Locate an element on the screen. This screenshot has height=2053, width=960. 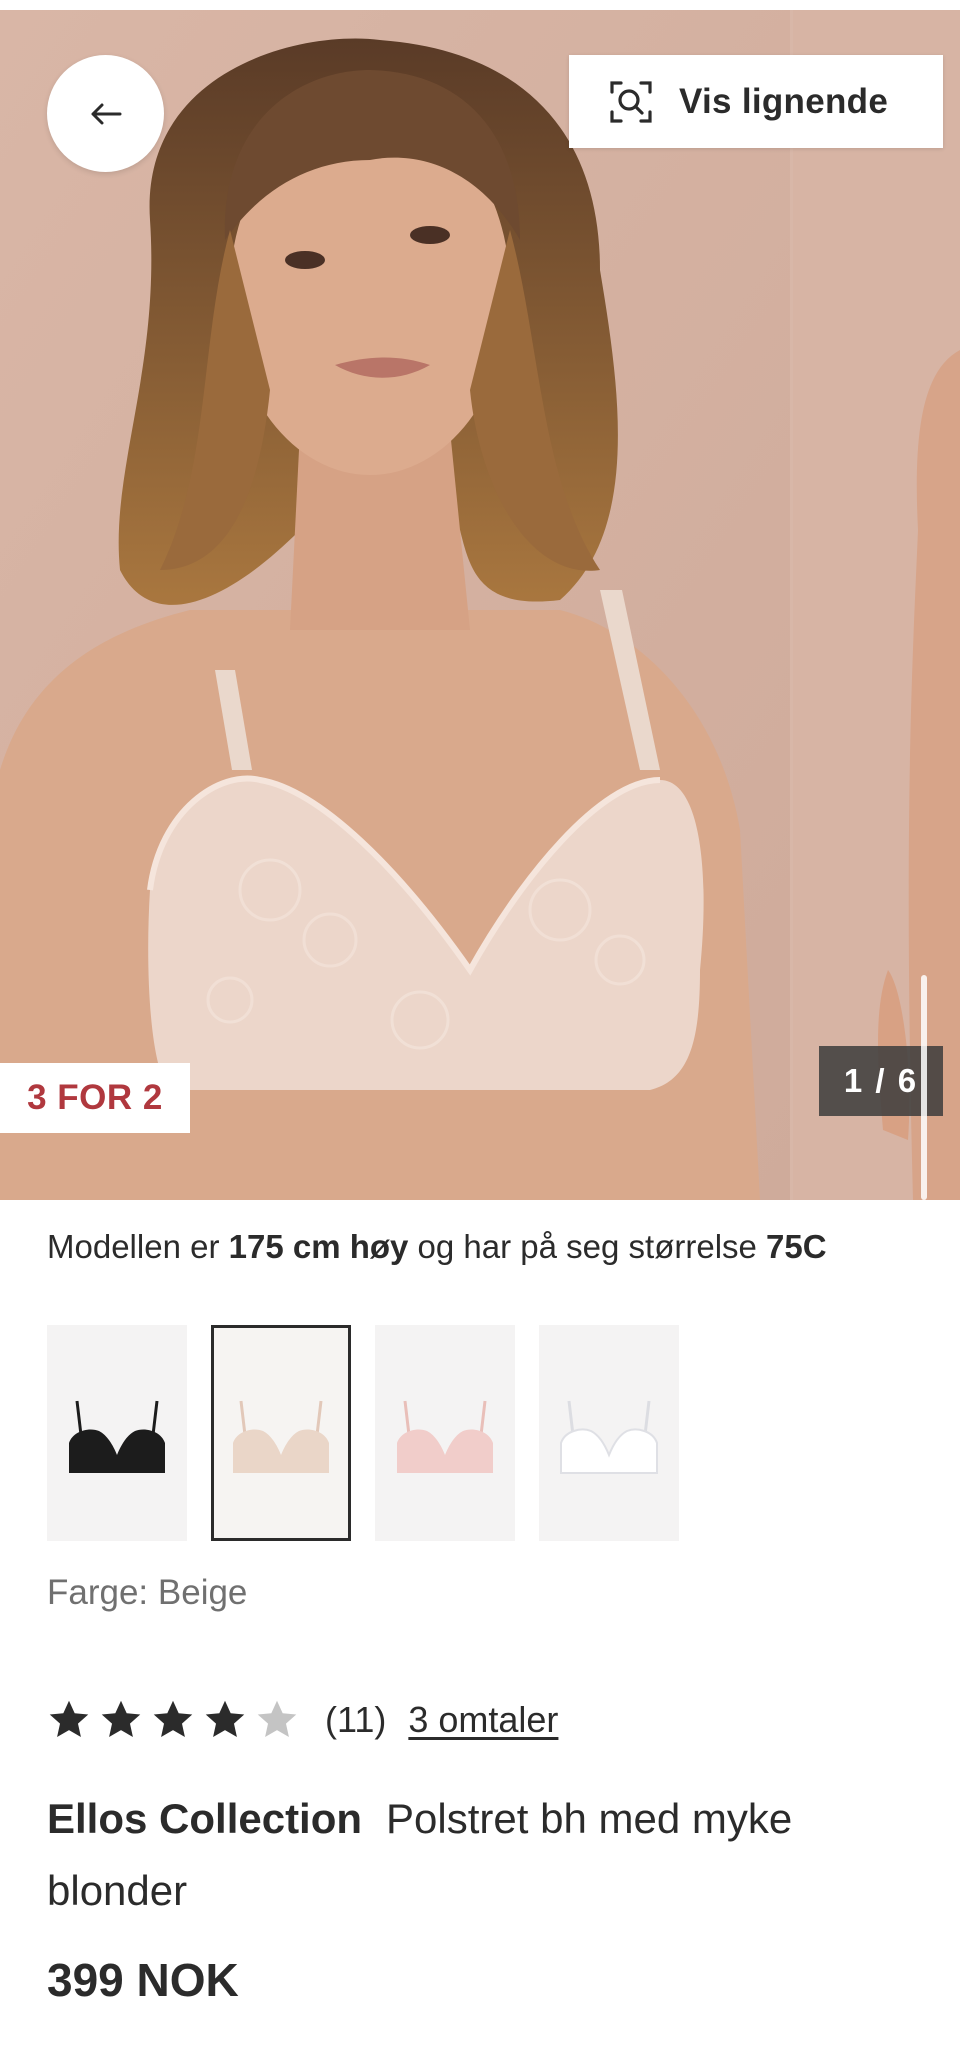
arrow-left-icon is located at coordinates (106, 113).